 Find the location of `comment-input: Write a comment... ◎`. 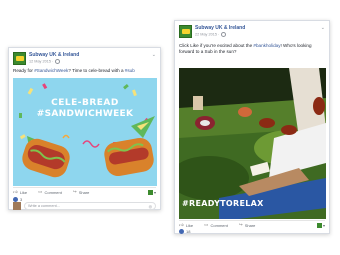

comment-input: Write a comment... ◎ is located at coordinates (90, 206).